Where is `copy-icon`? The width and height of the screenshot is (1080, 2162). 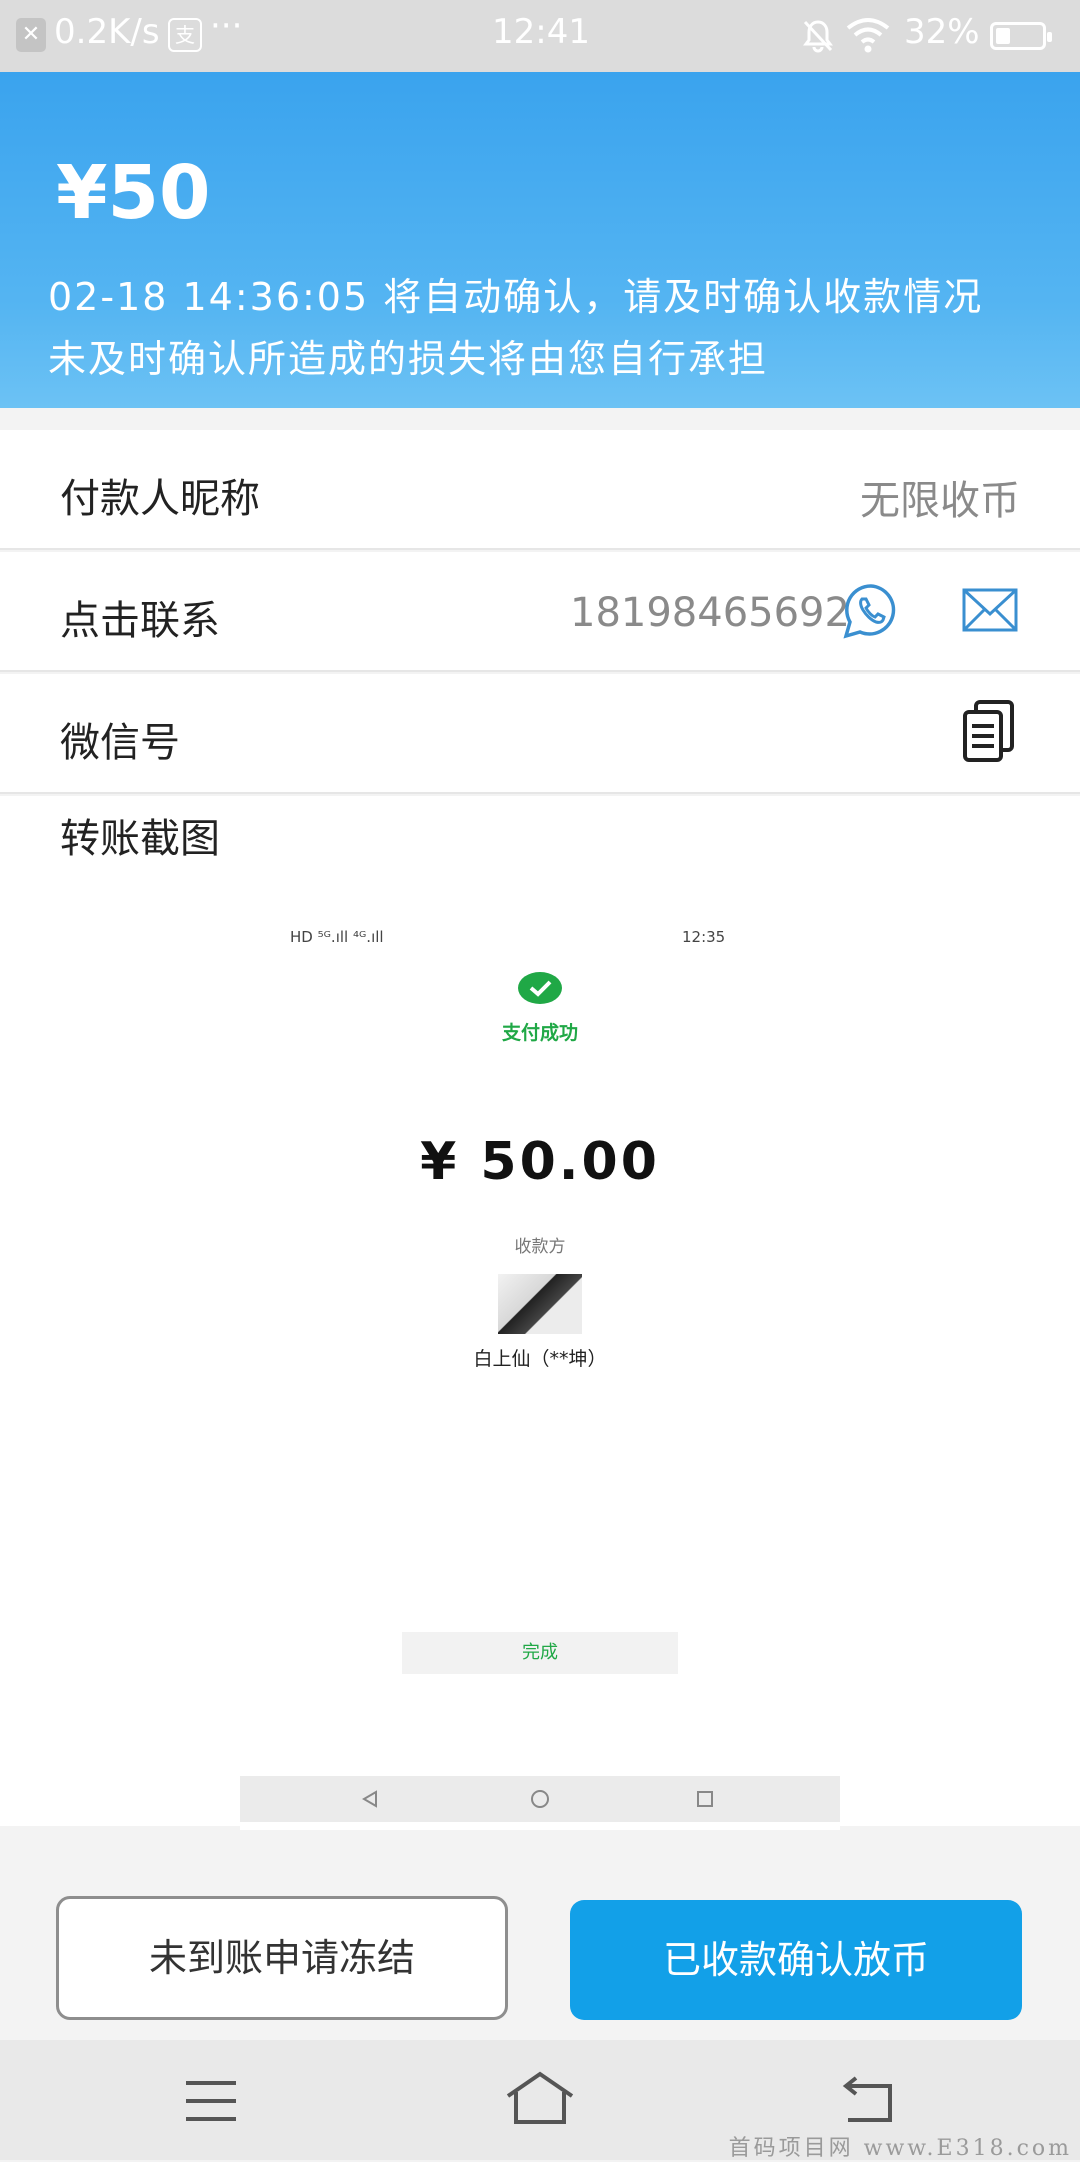
copy-icon is located at coordinates (989, 732).